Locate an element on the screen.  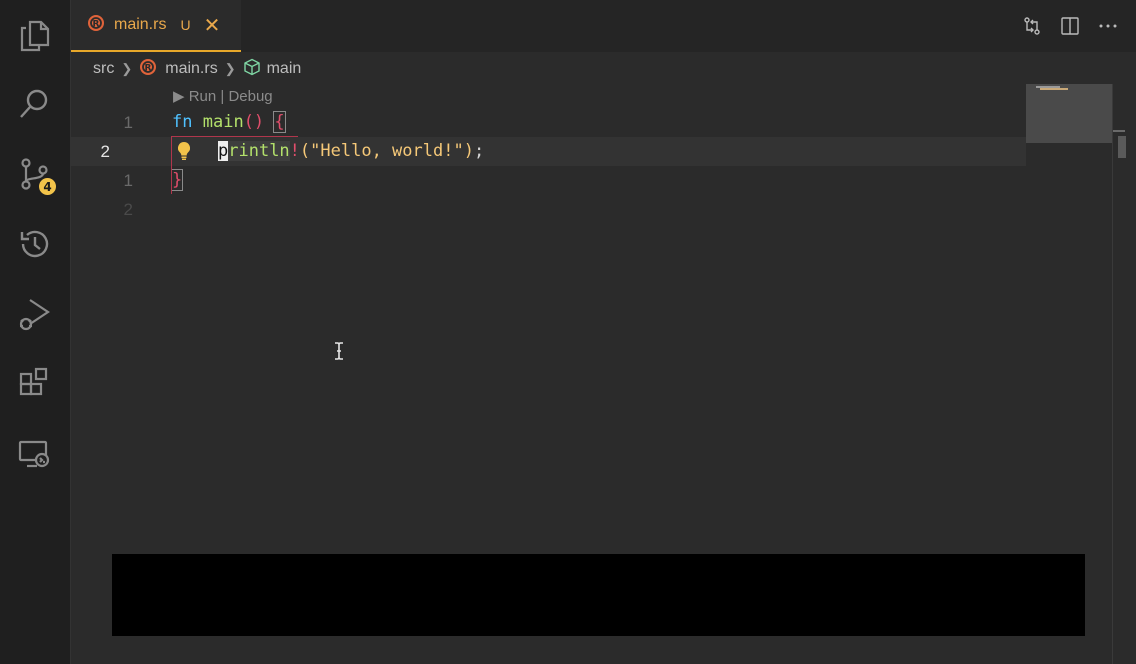
code-text: println!("Hello, world!"); is located at coordinates (351, 151).